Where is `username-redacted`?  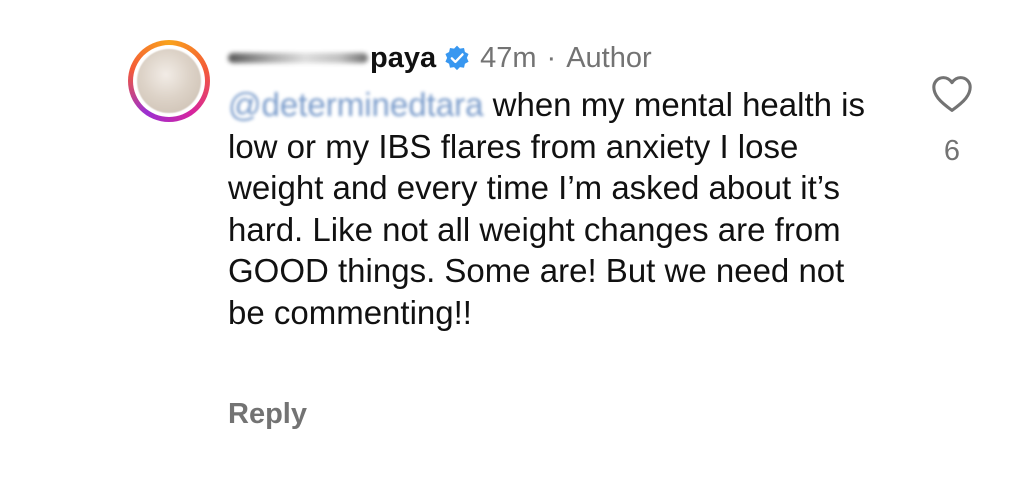
username-redacted is located at coordinates (298, 58).